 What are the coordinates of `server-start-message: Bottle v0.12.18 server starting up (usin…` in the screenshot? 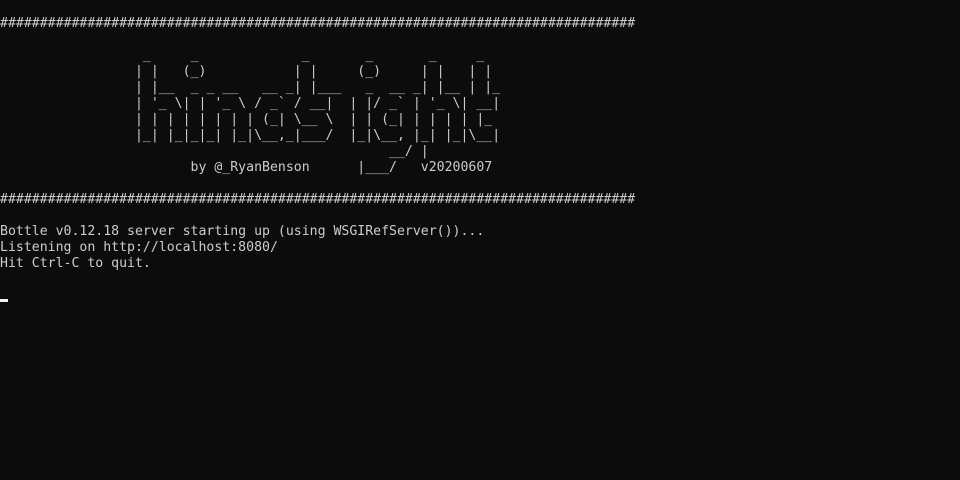 It's located at (242, 231).